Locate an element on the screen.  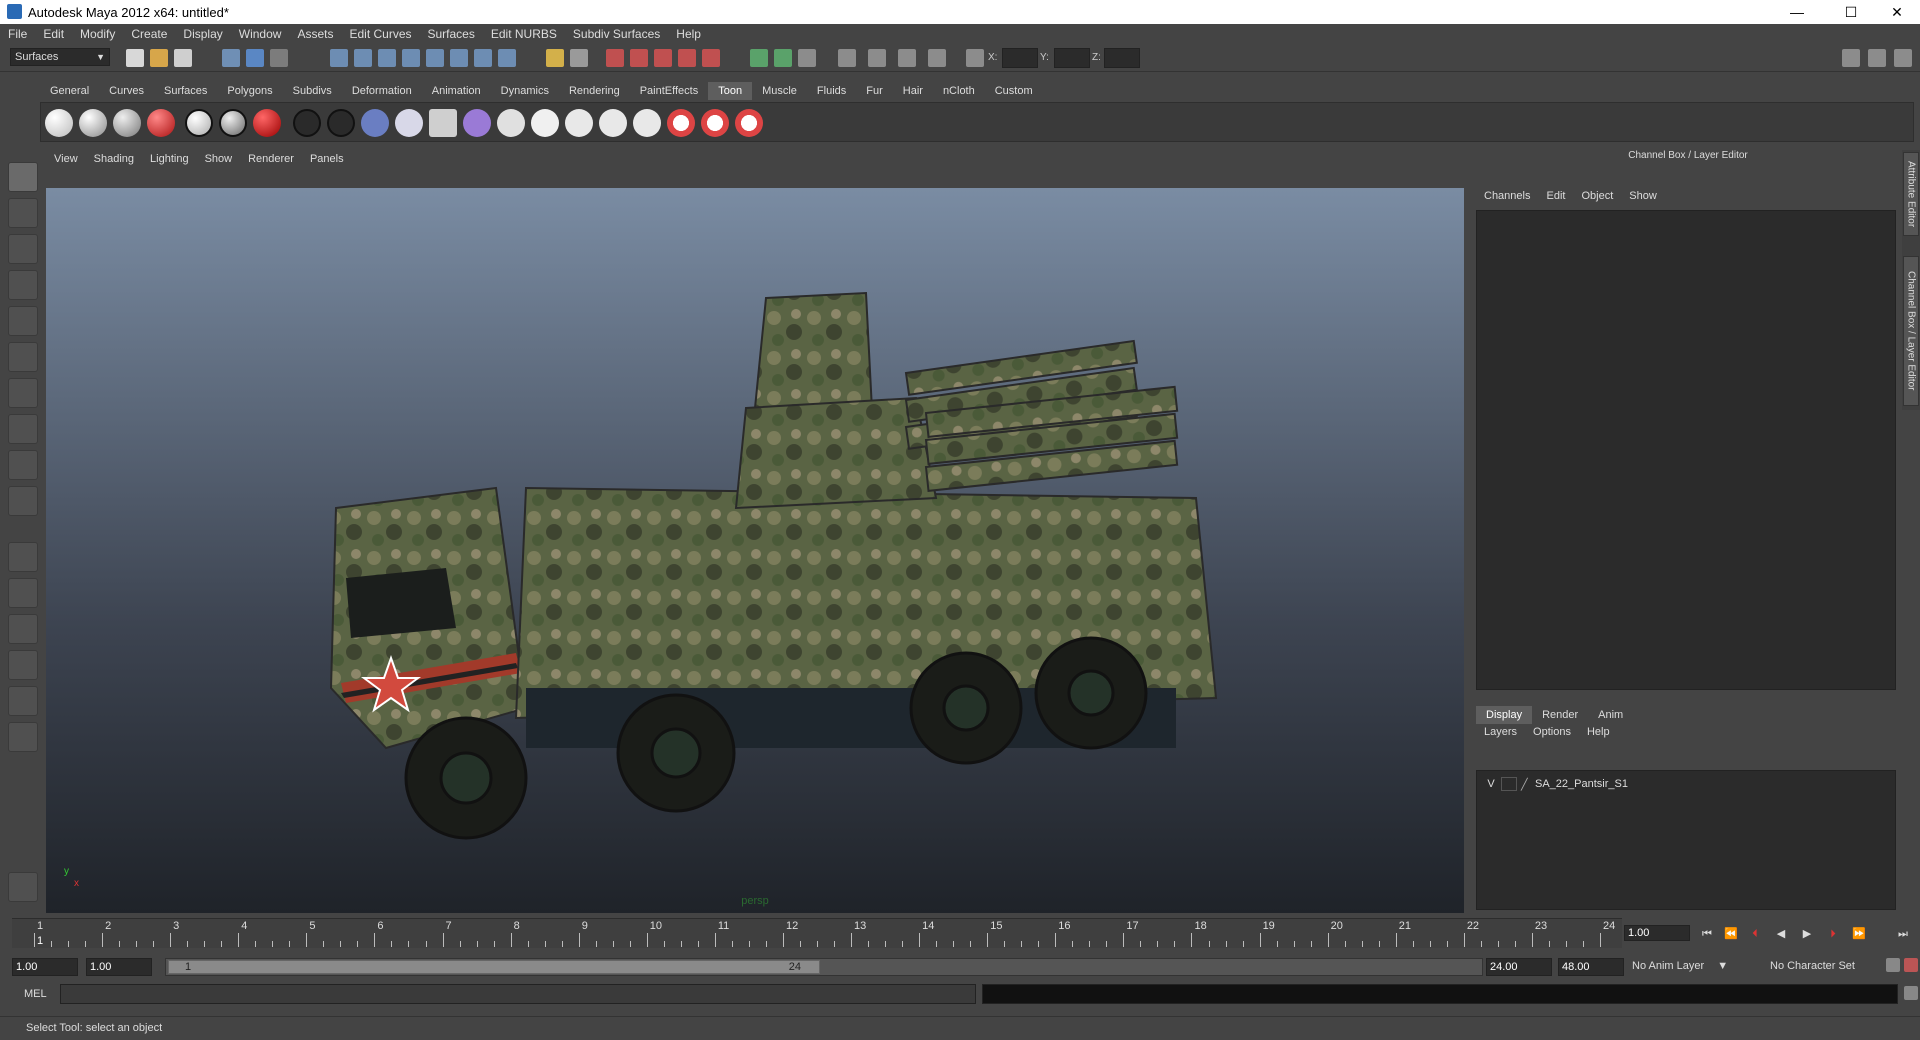
render-view-icon is located at coordinates (579, 58).